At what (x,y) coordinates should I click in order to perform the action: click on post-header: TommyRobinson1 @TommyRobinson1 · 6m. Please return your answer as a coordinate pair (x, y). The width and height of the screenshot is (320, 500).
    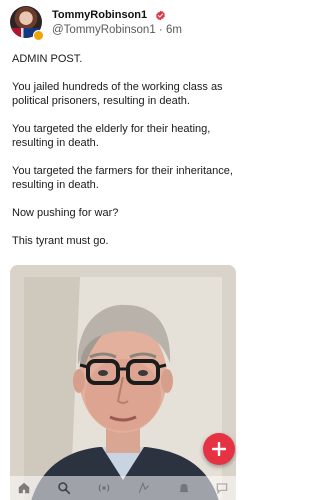
    Looking at the image, I should click on (123, 23).